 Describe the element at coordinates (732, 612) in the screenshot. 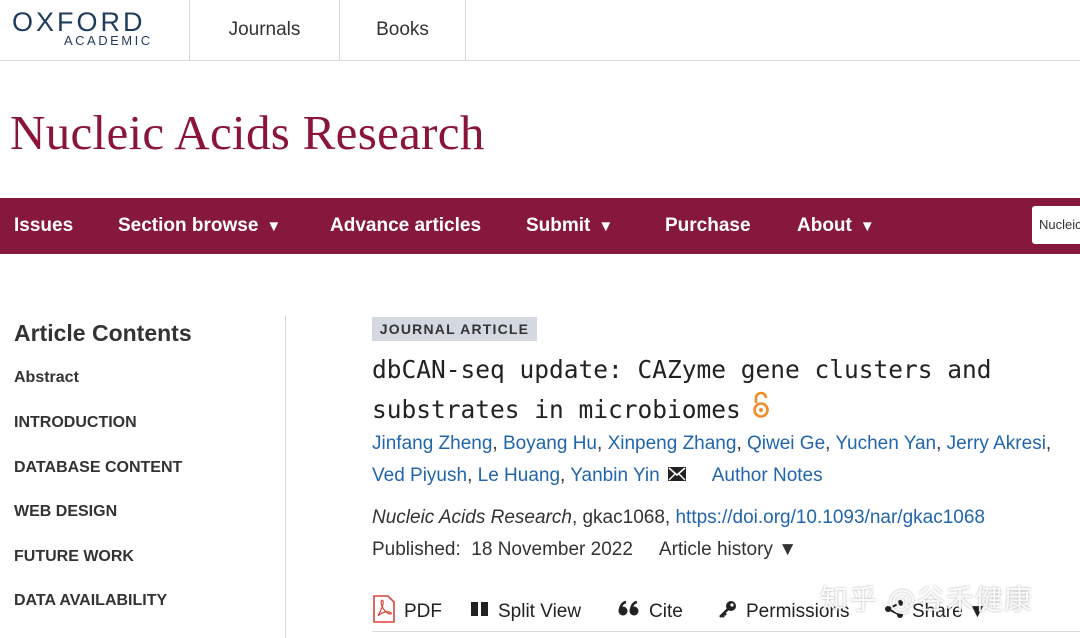

I see `key-icon` at that location.